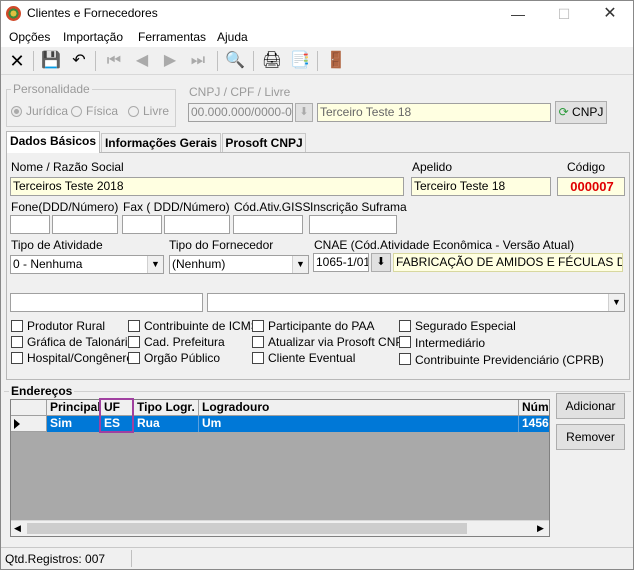 The height and width of the screenshot is (570, 634). Describe the element at coordinates (481, 186) in the screenshot. I see `apelido-input: Terceiro Teste 18` at that location.